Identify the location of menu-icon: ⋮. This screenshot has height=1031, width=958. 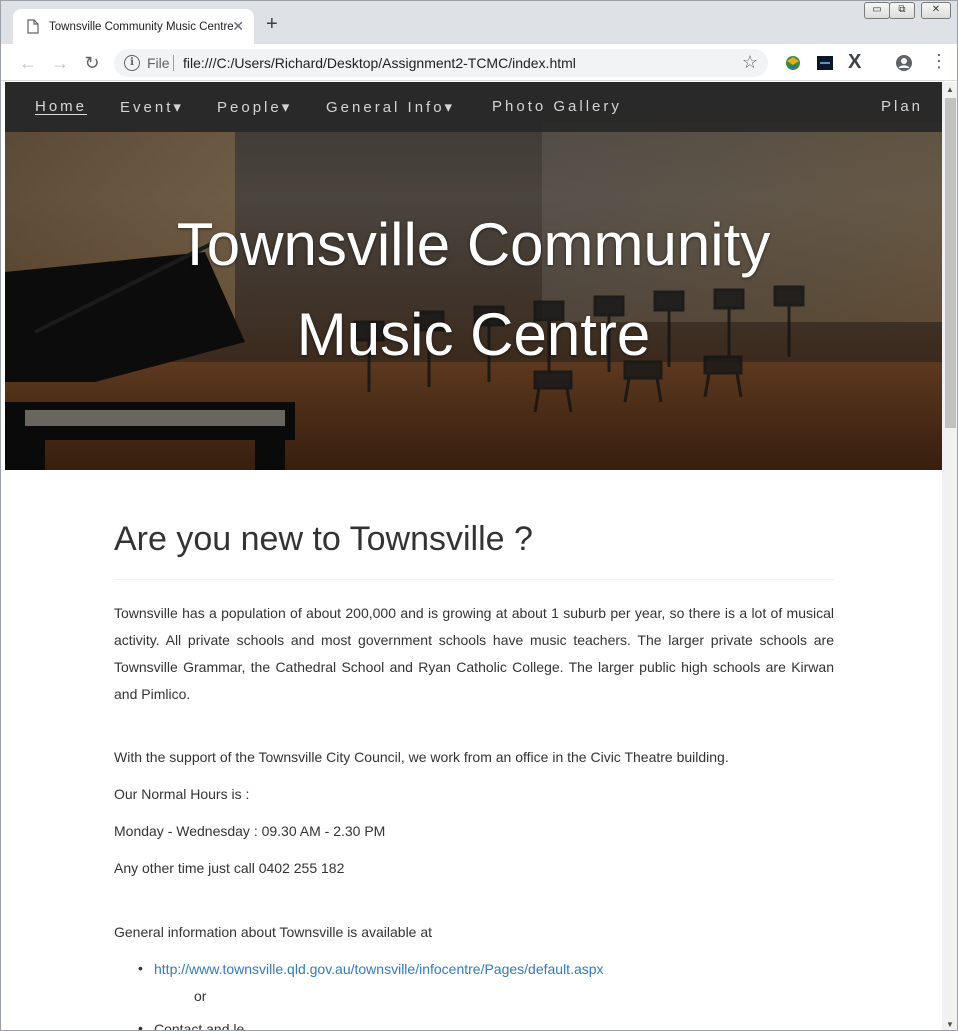
(939, 62).